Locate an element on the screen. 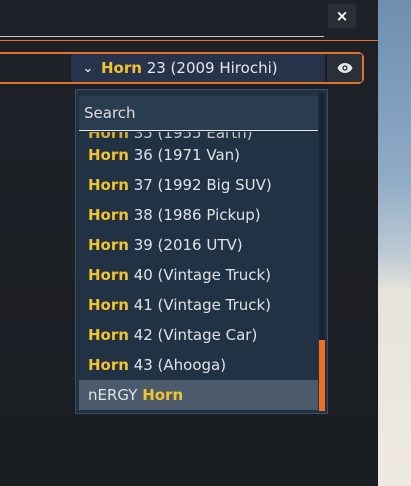  list-item: Horn 36 (1971 Van) is located at coordinates (198, 155).